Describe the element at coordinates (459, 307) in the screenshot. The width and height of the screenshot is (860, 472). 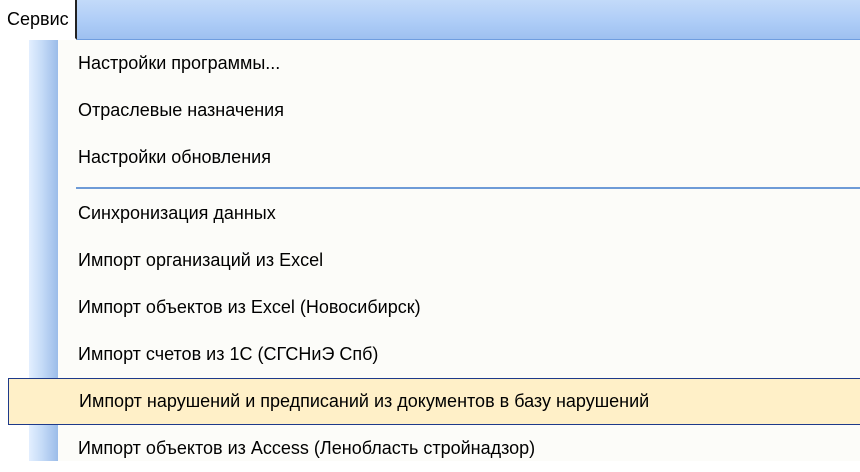
I see `menu-item-import-objects-excel: Импорт объектов из Excel (Новосибирск)` at that location.